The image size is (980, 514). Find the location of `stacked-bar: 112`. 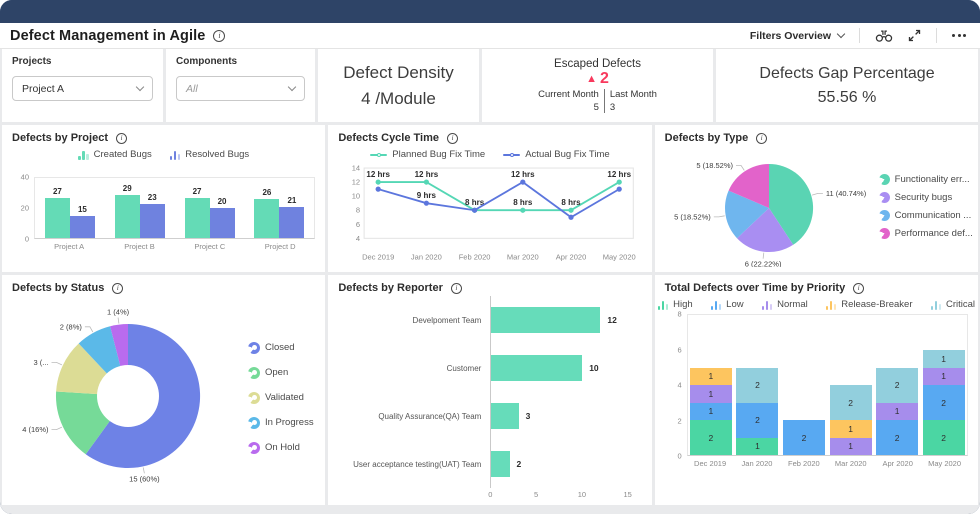

stacked-bar: 112 is located at coordinates (850, 385).